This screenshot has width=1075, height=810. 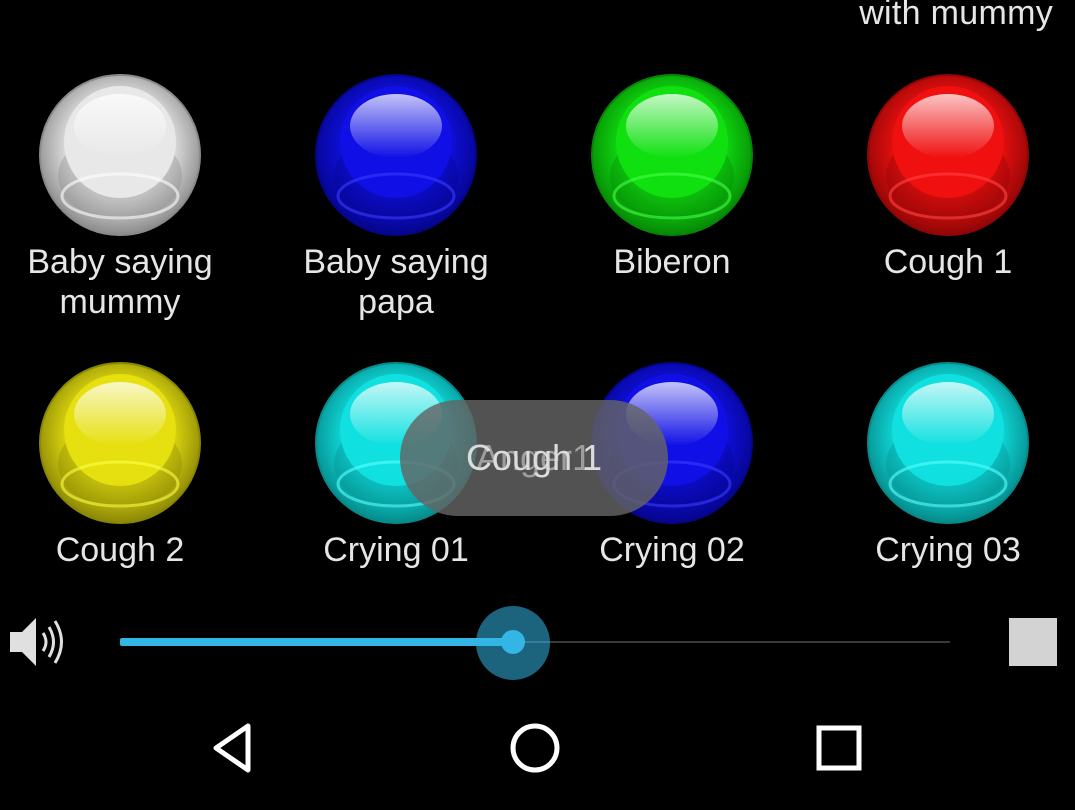 What do you see at coordinates (316, 642) in the screenshot?
I see `seekbar-fill` at bounding box center [316, 642].